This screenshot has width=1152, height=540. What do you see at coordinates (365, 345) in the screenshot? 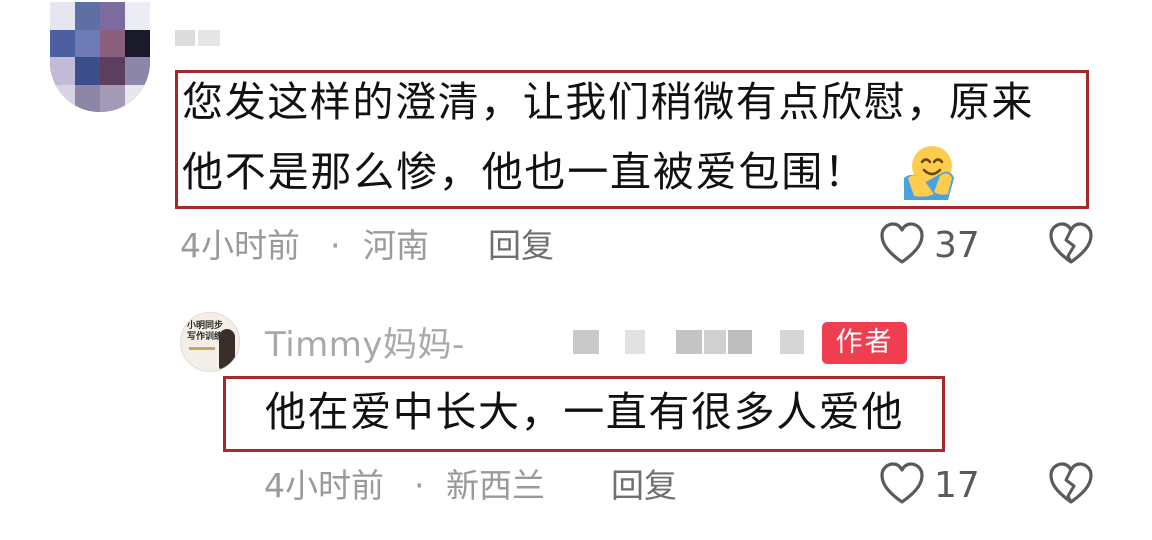
I see `author-username: Timmy妈妈-` at bounding box center [365, 345].